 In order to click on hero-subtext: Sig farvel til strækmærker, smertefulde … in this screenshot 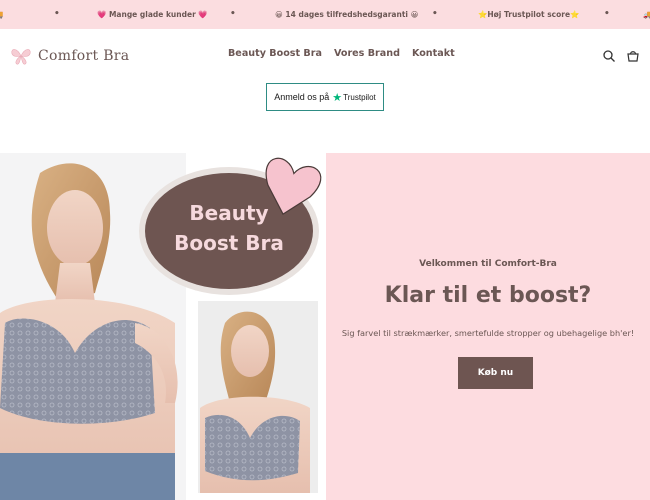, I will do `click(488, 333)`.